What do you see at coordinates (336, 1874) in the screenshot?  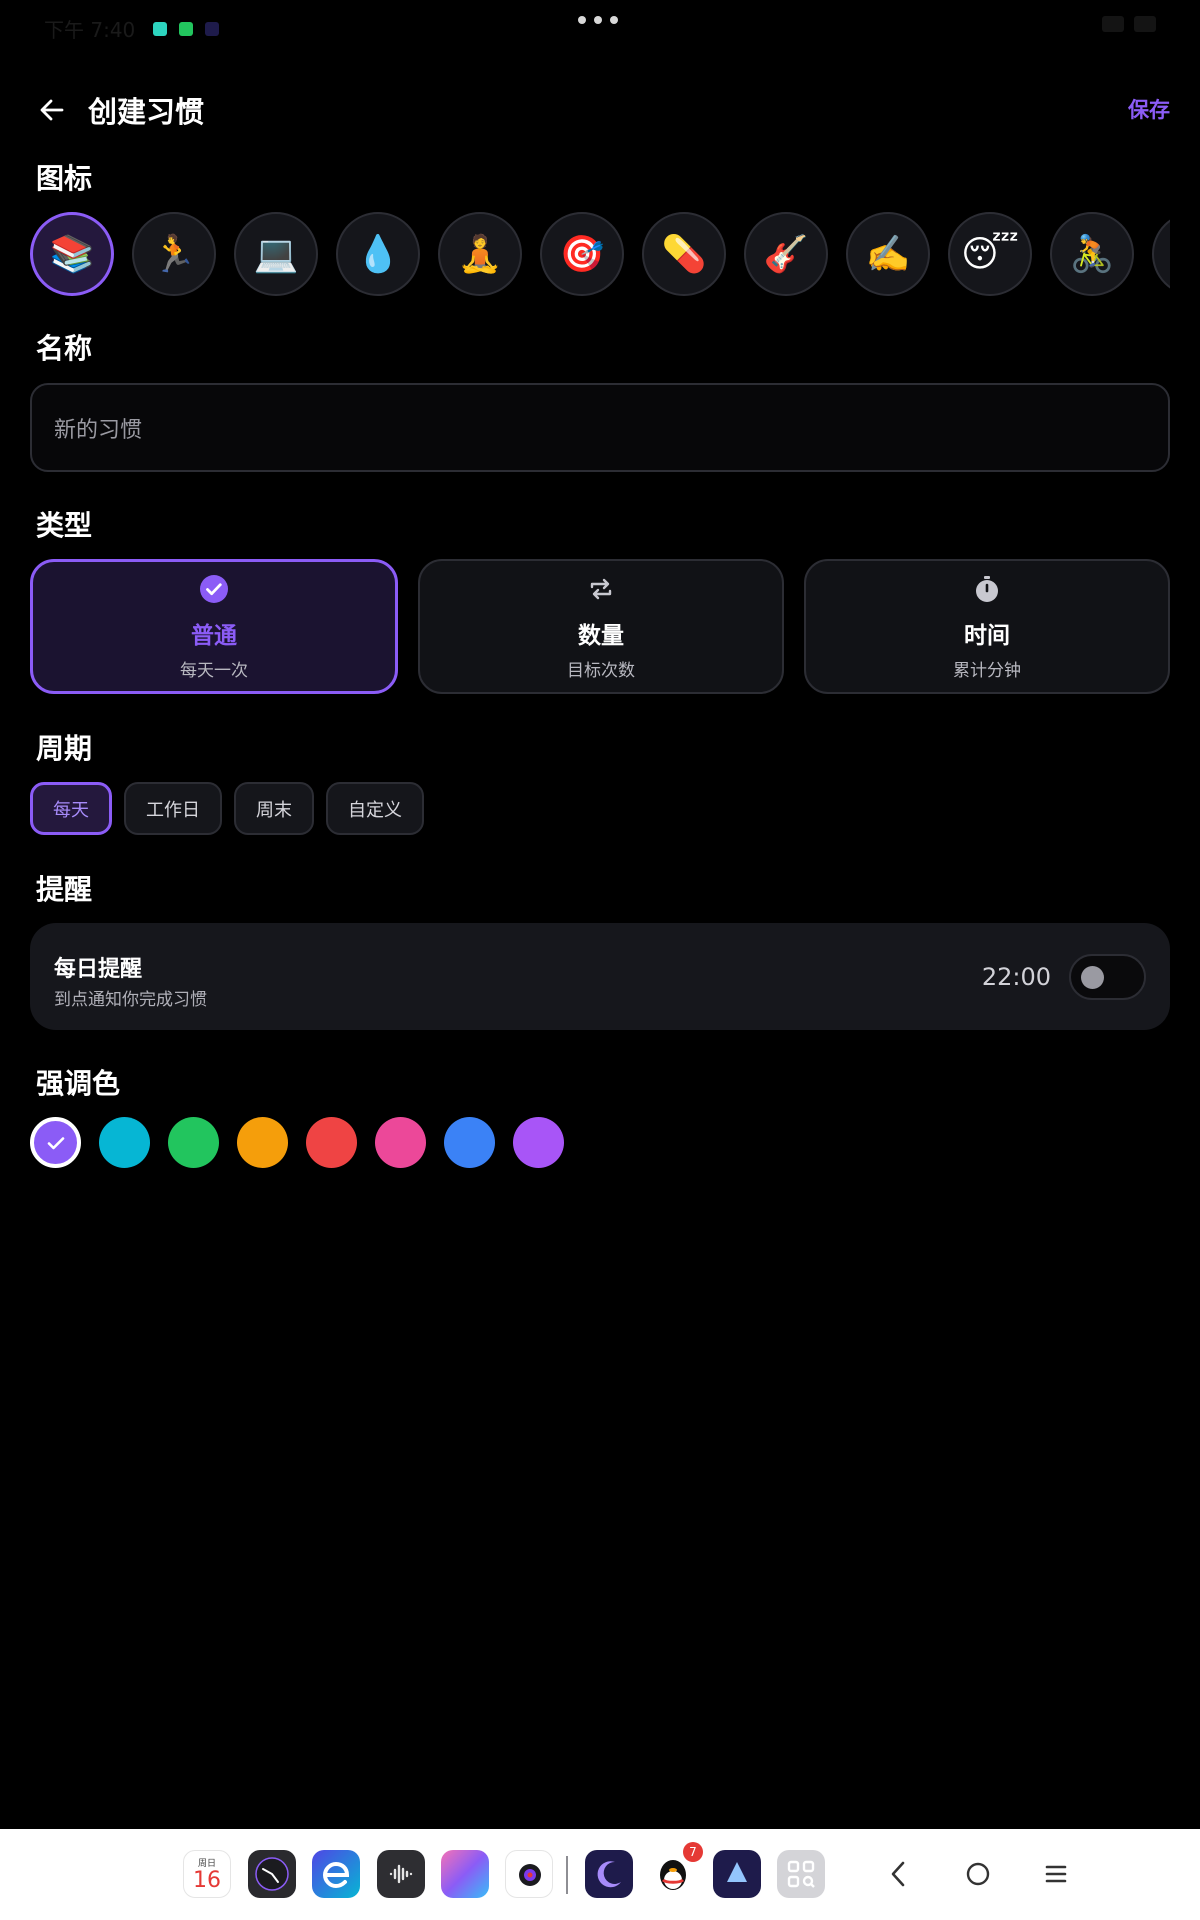 I see `browser-app-icon` at bounding box center [336, 1874].